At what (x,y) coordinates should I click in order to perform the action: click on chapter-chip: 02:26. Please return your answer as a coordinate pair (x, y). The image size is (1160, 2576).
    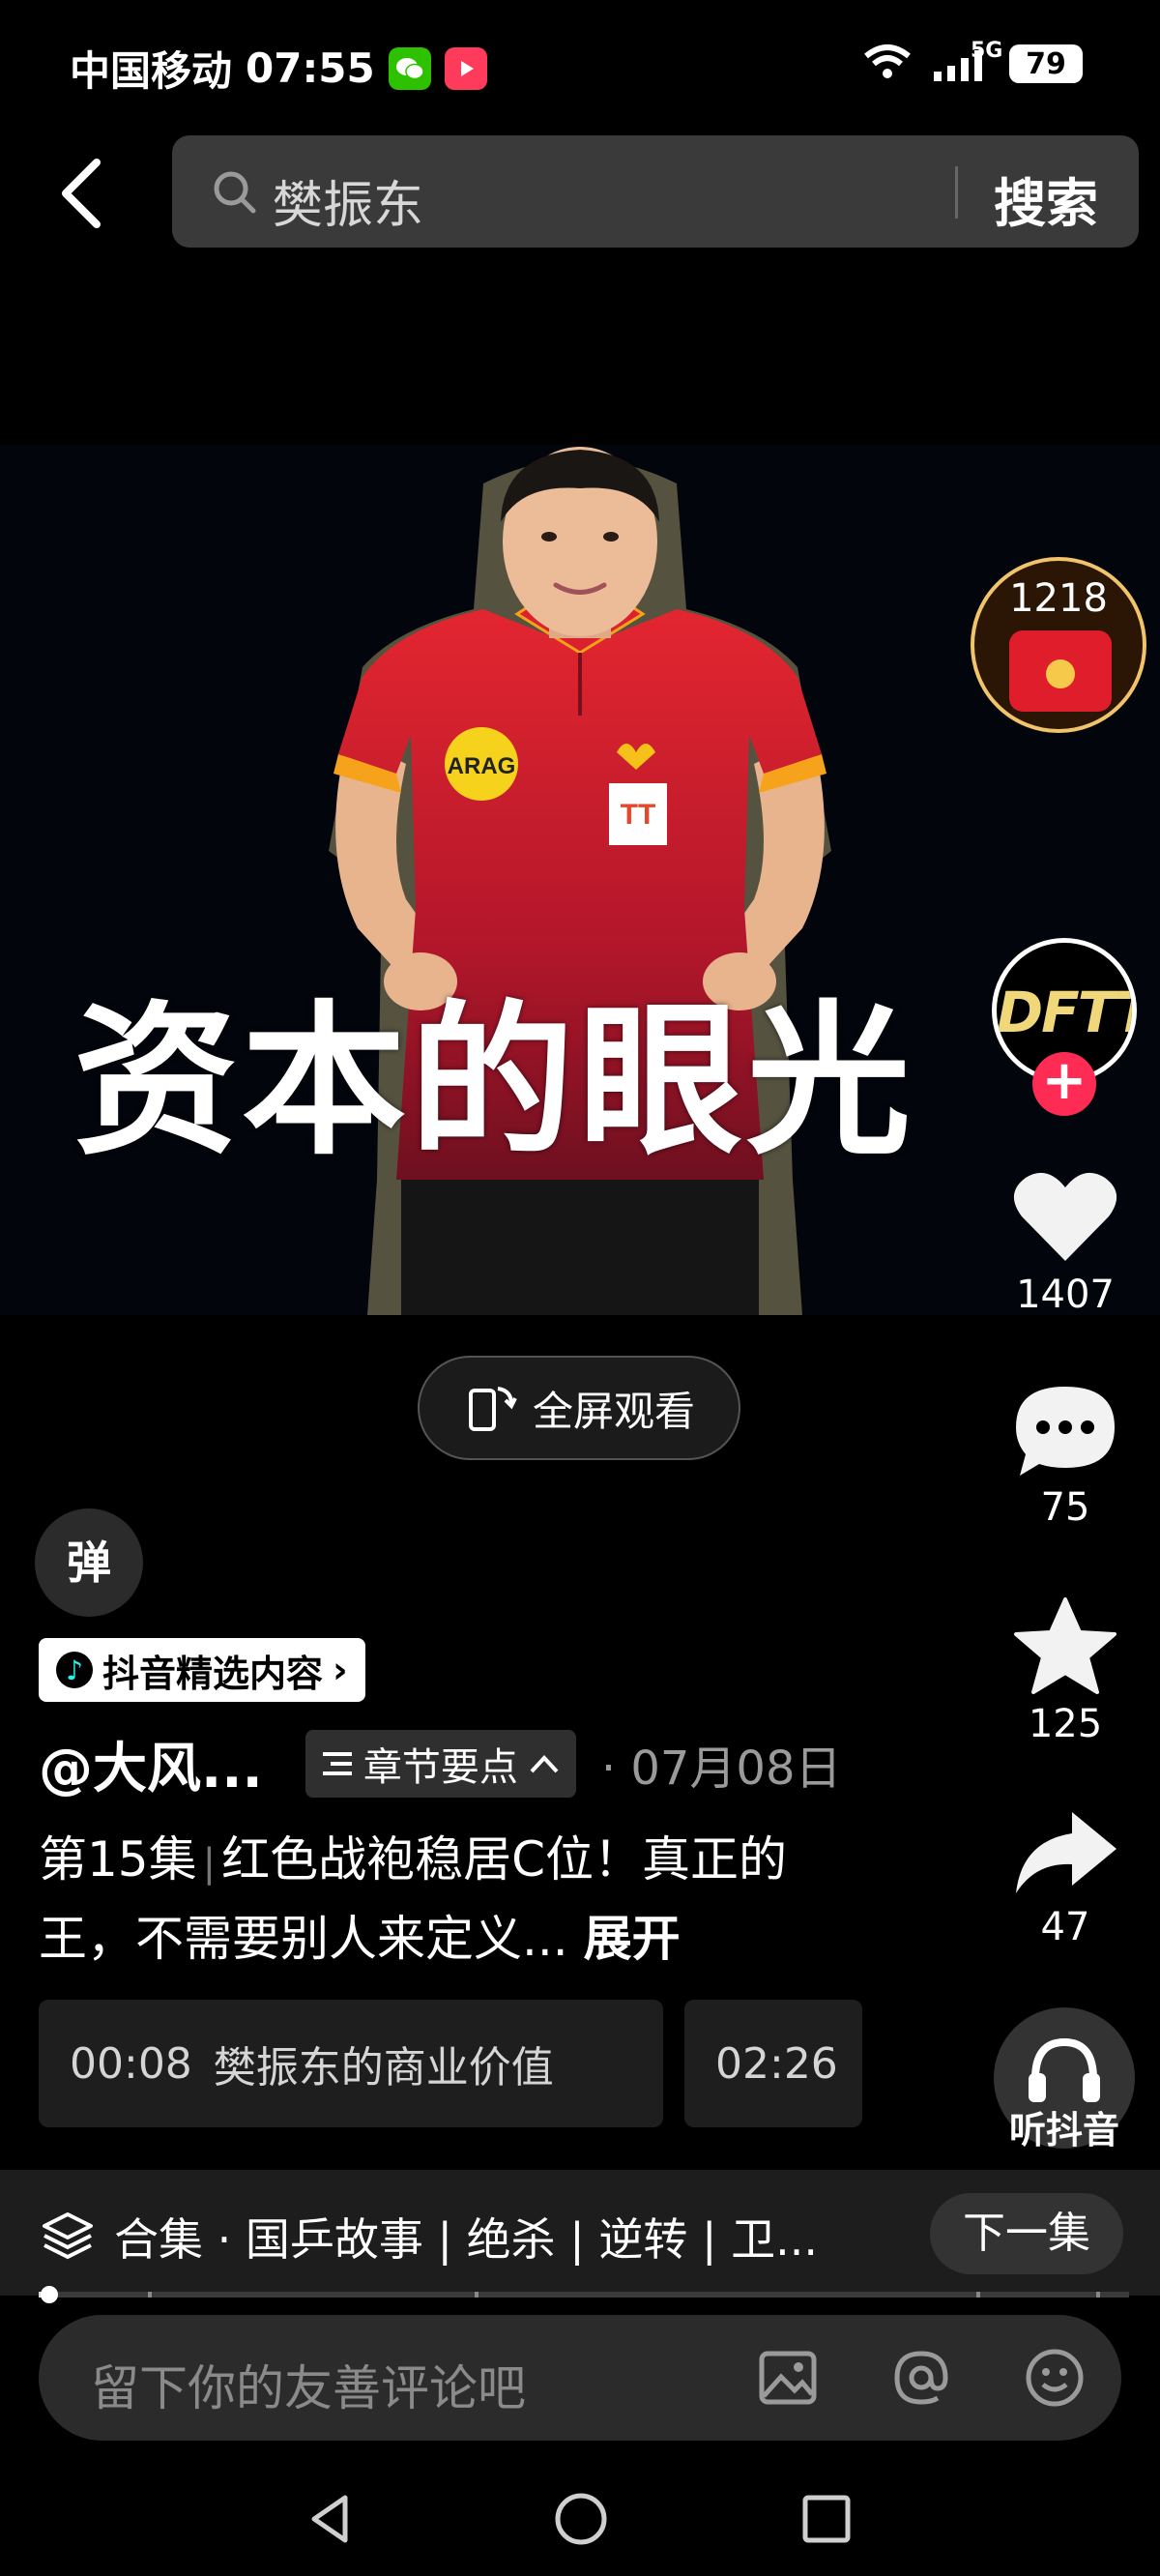
    Looking at the image, I should click on (773, 2063).